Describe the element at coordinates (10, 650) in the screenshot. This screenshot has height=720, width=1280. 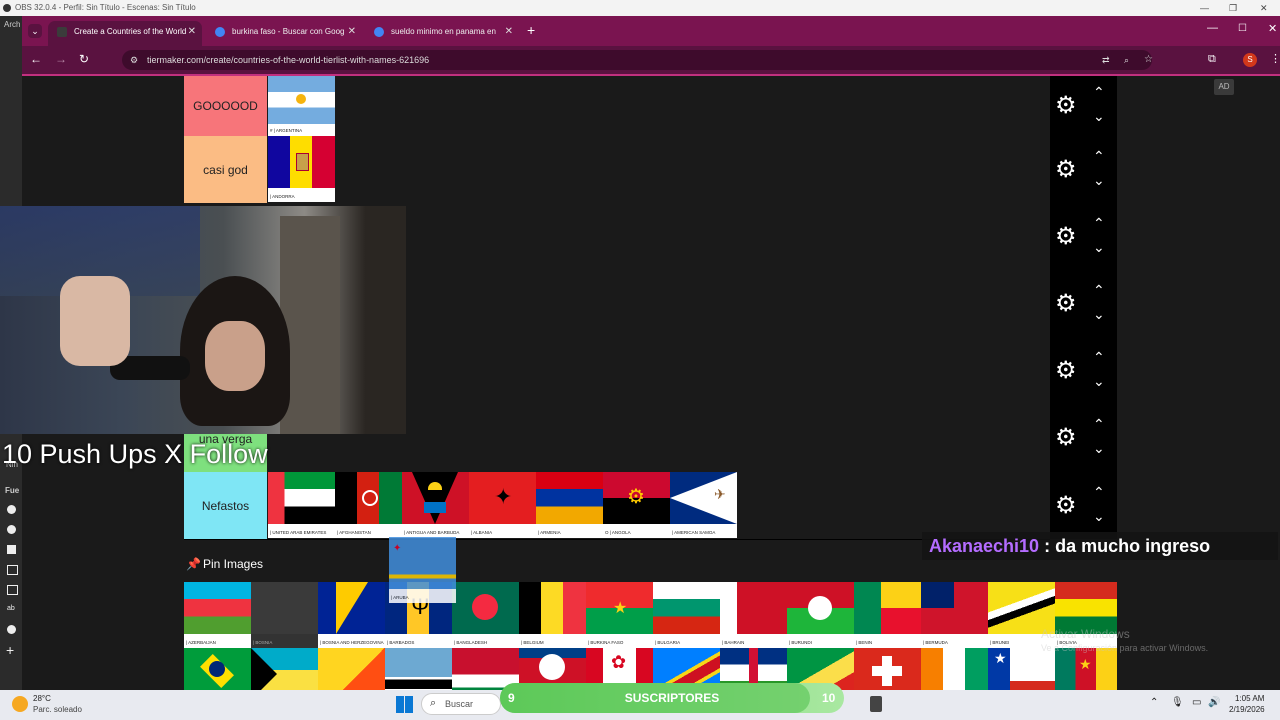
I see `add-source-icon: +` at that location.